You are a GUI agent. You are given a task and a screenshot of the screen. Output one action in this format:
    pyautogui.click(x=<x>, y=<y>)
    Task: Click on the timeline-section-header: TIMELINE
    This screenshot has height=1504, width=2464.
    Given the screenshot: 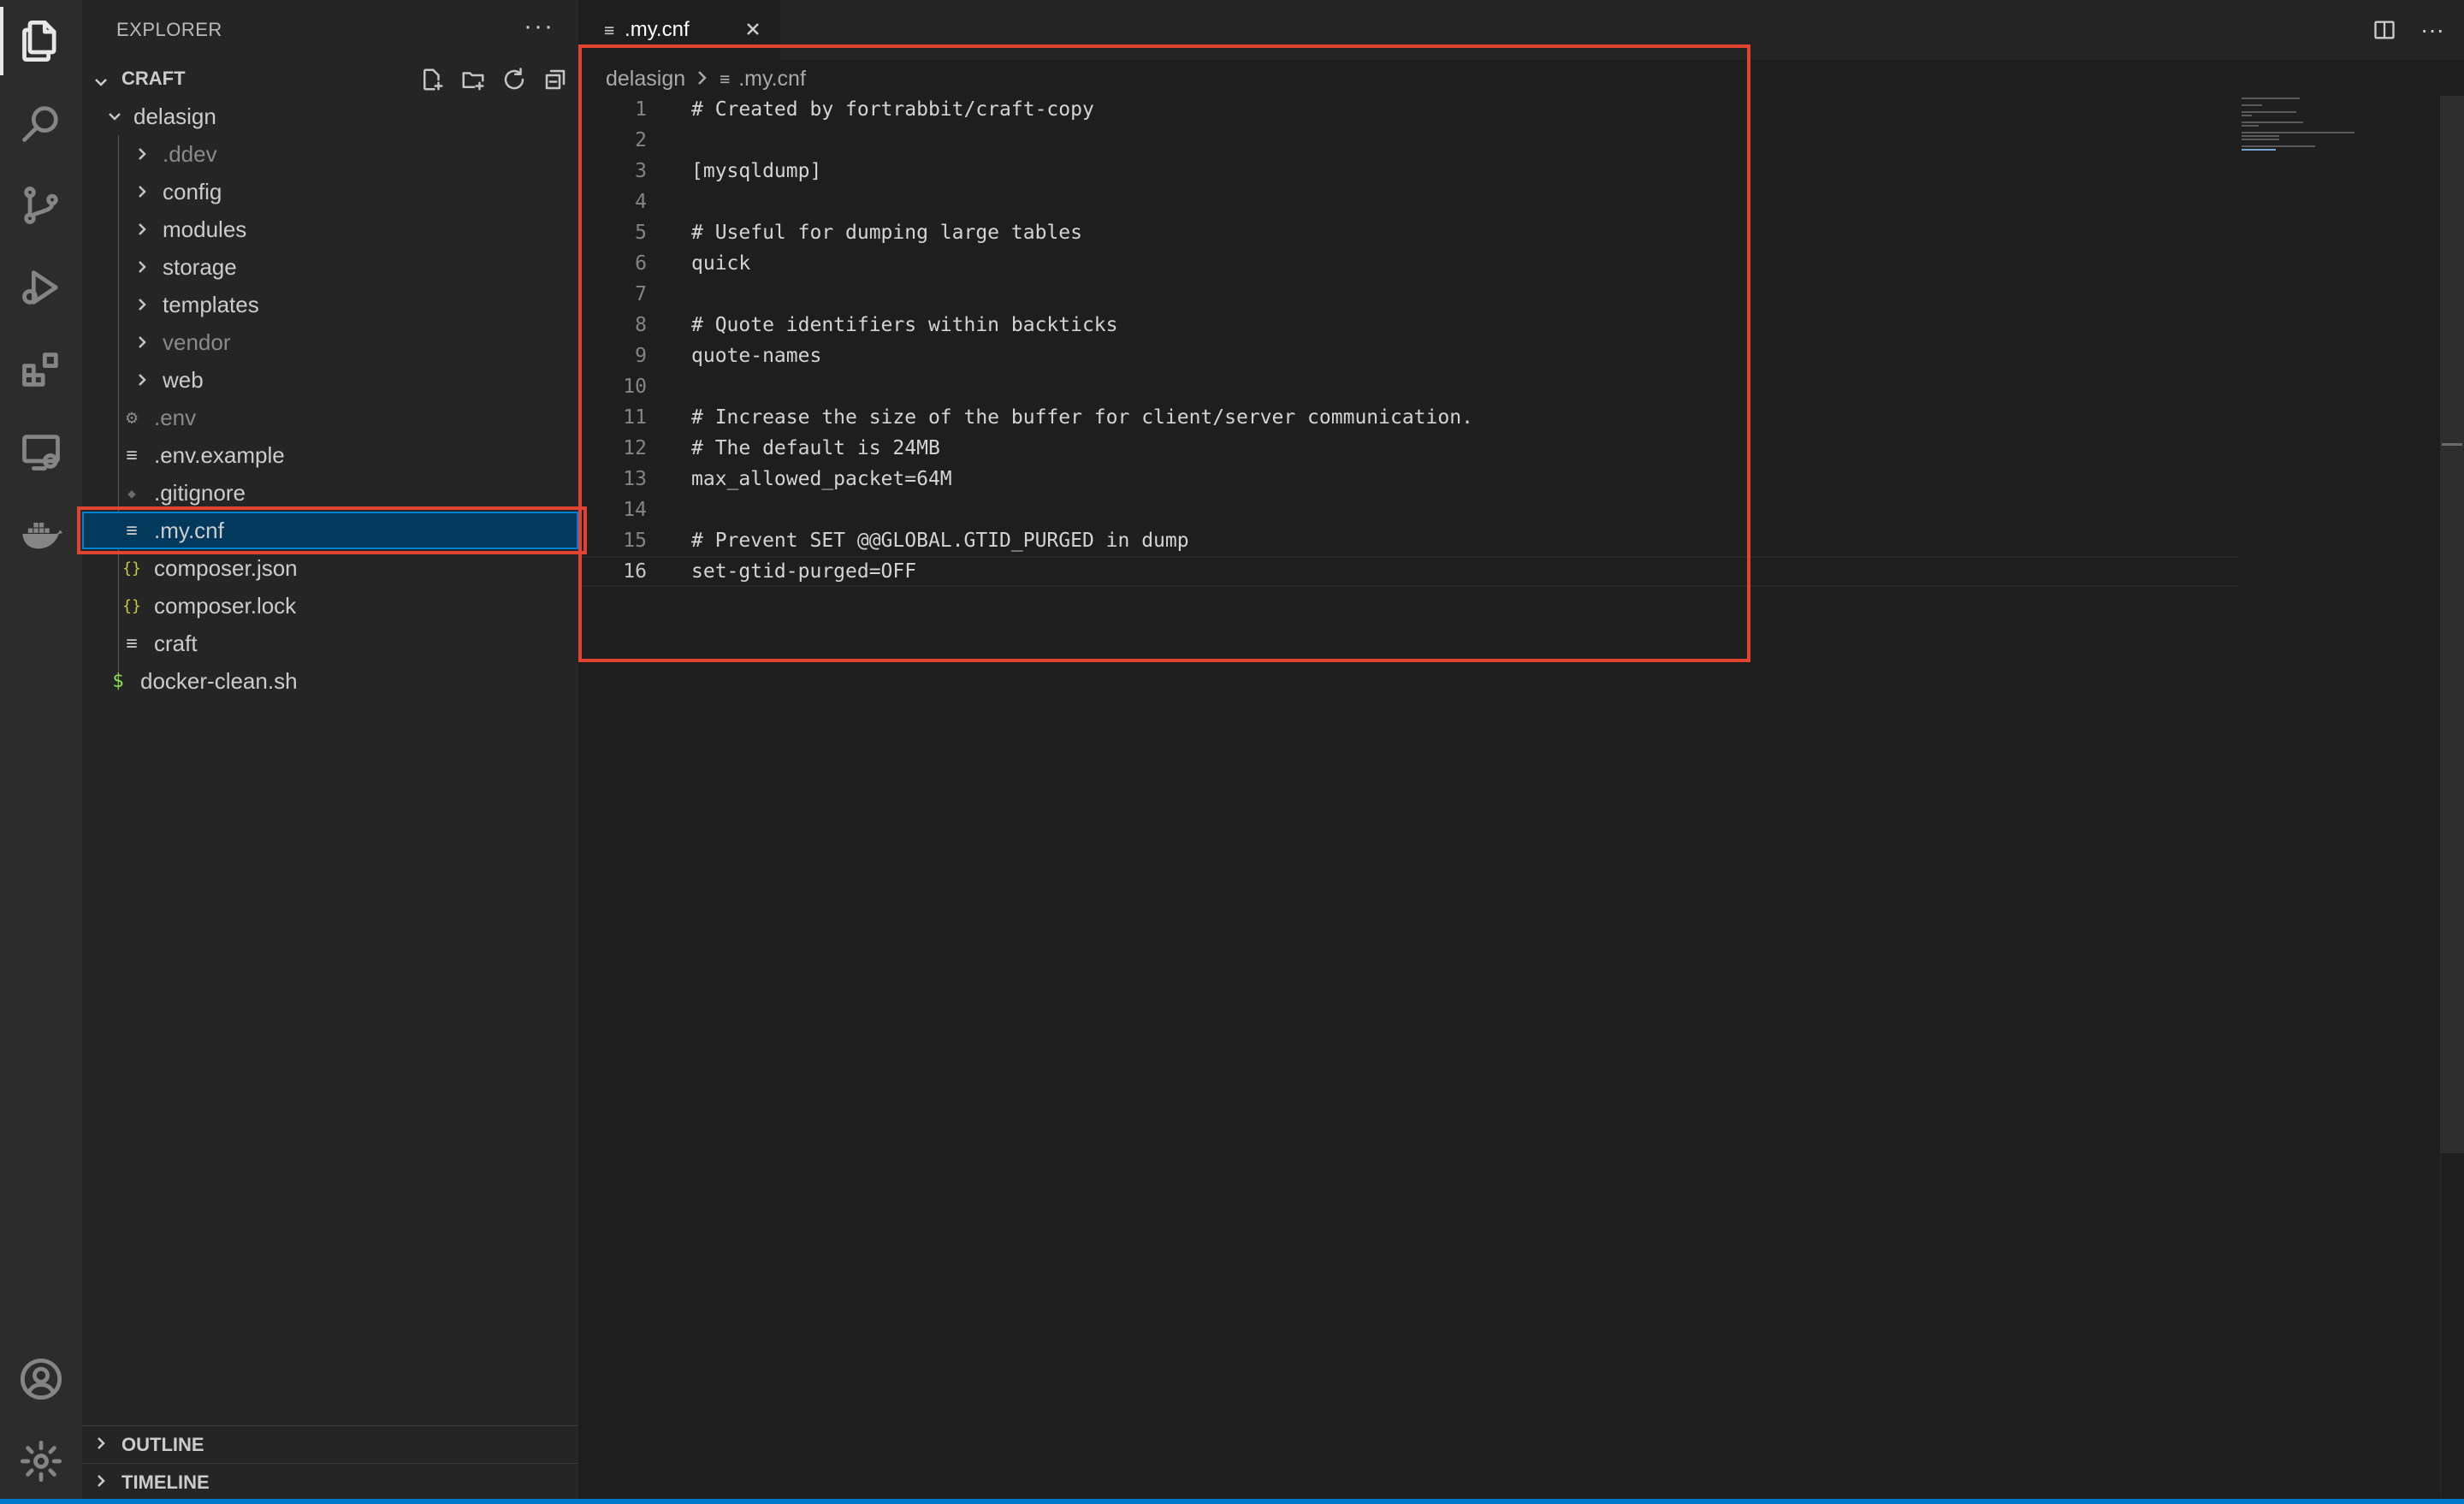 What is the action you would take?
    pyautogui.click(x=330, y=1482)
    